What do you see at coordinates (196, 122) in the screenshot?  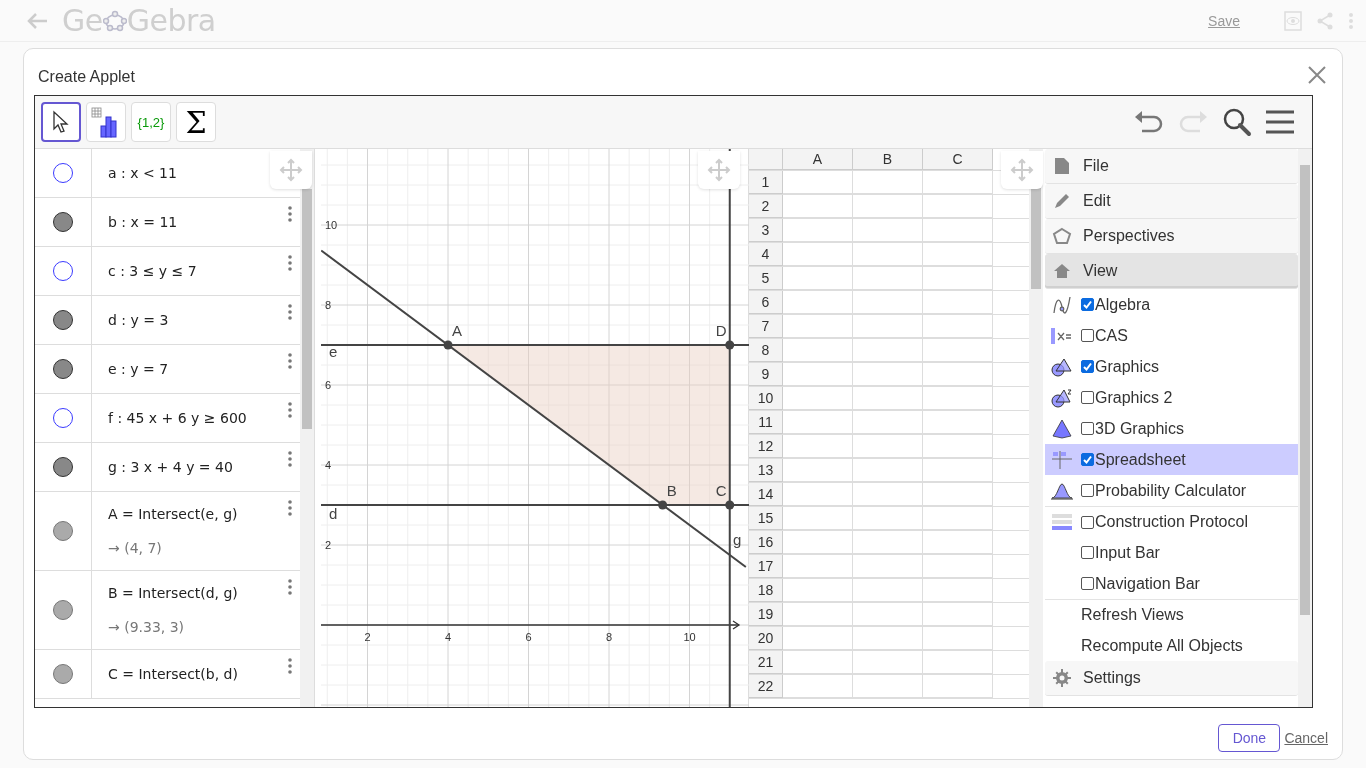 I see `sum-tool-button: Σ` at bounding box center [196, 122].